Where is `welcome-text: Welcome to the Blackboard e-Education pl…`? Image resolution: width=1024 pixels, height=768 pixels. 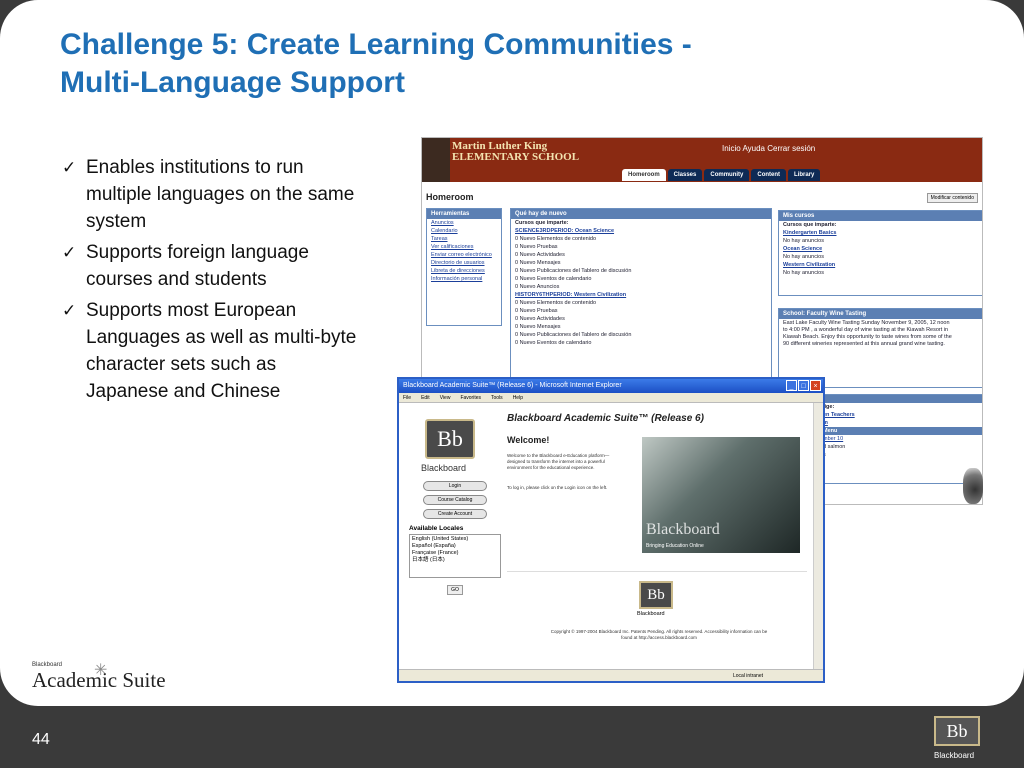 welcome-text: Welcome to the Blackboard e-Education pl… is located at coordinates (558, 461).